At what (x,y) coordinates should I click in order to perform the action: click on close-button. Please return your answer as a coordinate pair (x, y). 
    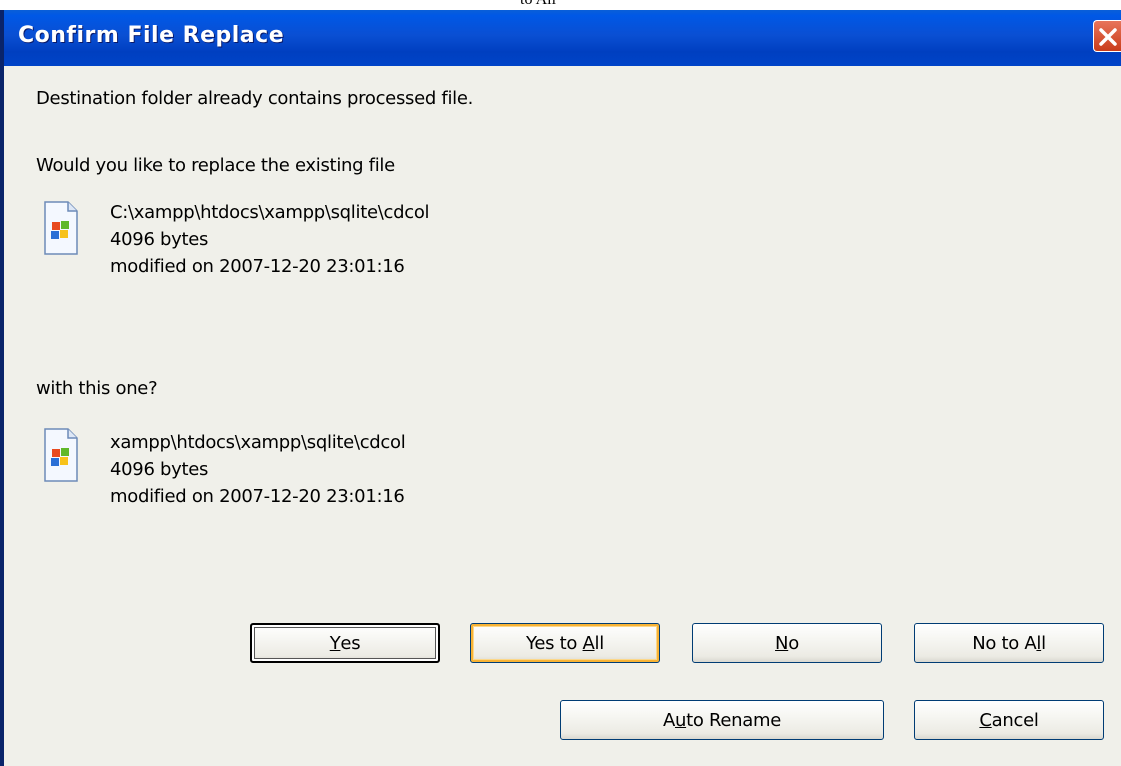
    Looking at the image, I should click on (1107, 36).